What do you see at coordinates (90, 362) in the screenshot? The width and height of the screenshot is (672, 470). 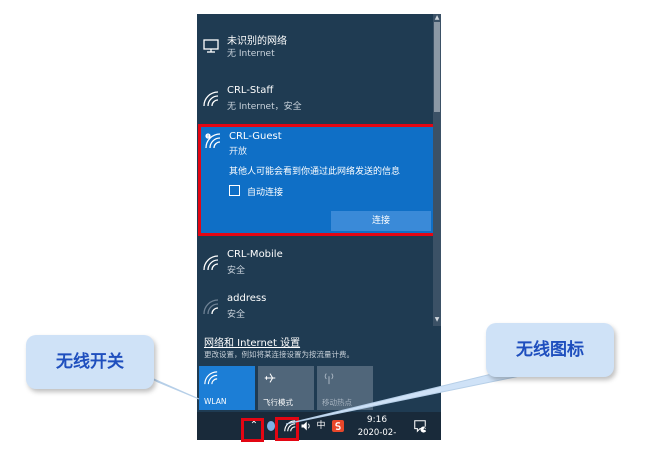 I see `wireless-switch-callout: 无线开关` at bounding box center [90, 362].